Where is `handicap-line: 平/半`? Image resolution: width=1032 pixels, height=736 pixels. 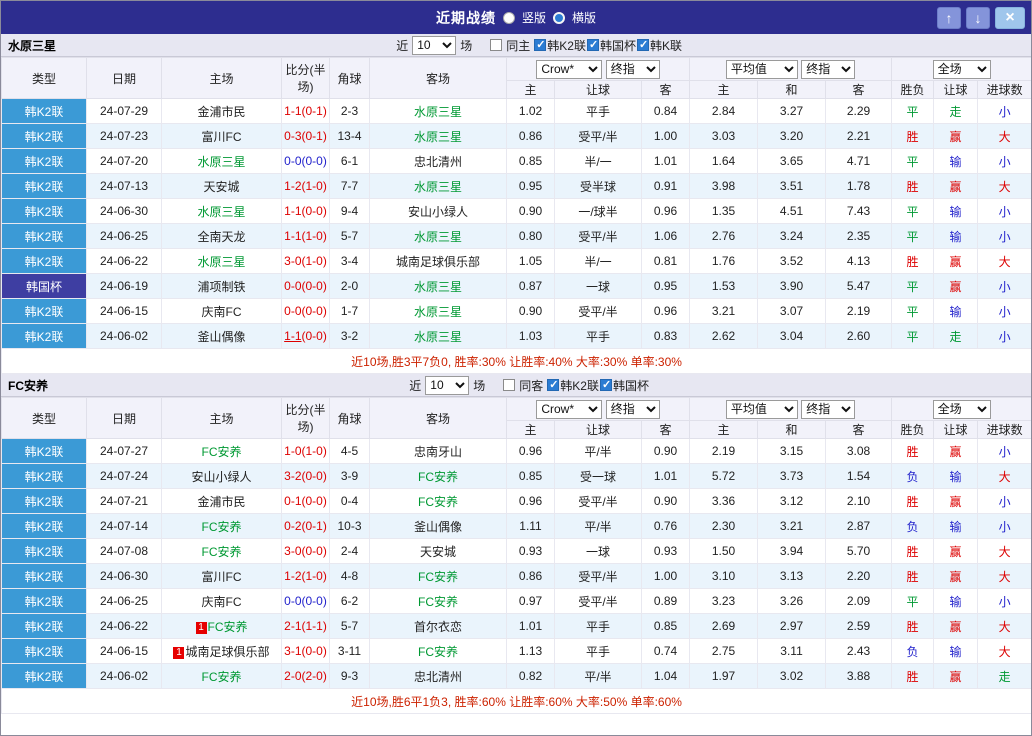 handicap-line: 平/半 is located at coordinates (598, 676).